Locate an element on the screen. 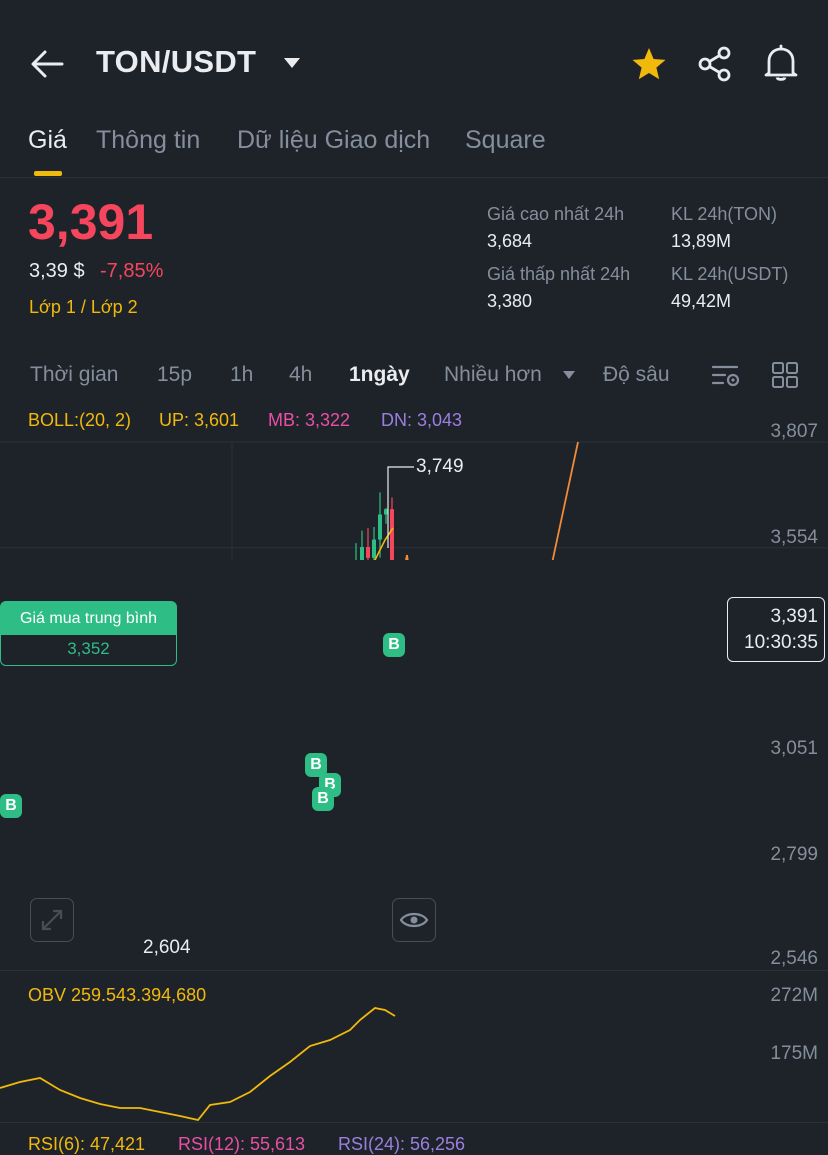 This screenshot has height=1155, width=828. expand-icon is located at coordinates (52, 920).